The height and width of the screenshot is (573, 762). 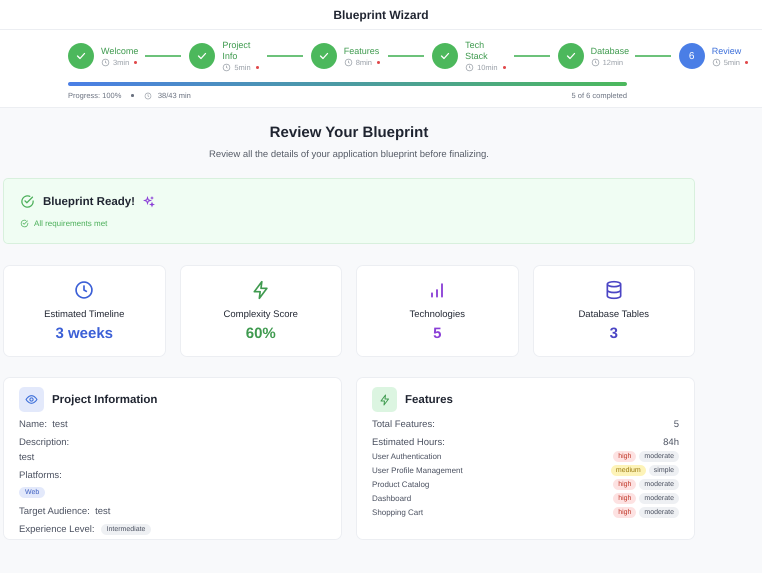 I want to click on feature-name: Dashboard, so click(x=392, y=498).